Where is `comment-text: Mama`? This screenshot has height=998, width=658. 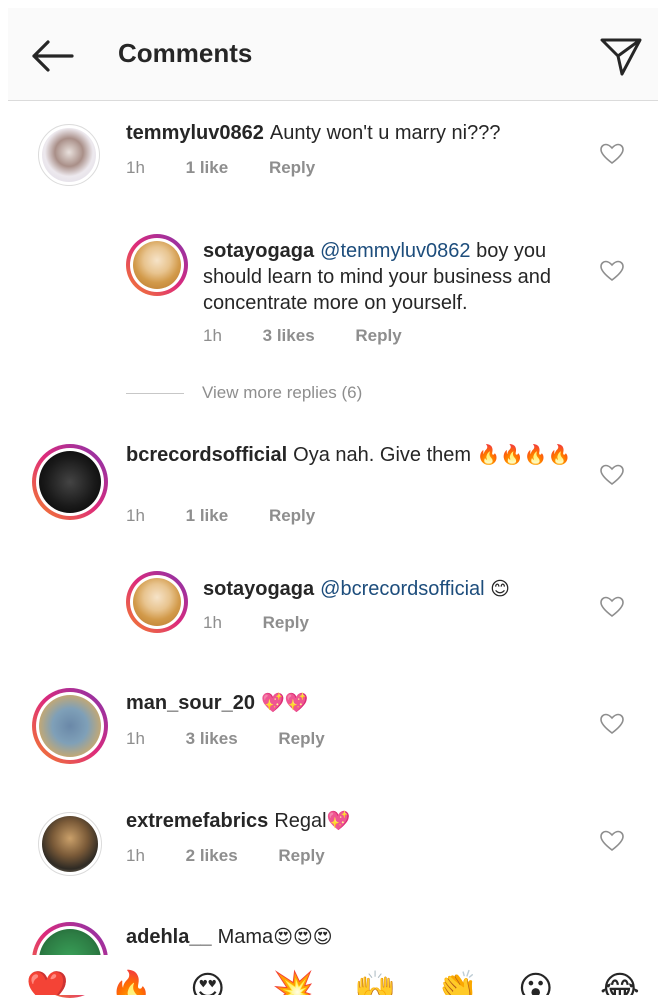
comment-text: Mama is located at coordinates (245, 937).